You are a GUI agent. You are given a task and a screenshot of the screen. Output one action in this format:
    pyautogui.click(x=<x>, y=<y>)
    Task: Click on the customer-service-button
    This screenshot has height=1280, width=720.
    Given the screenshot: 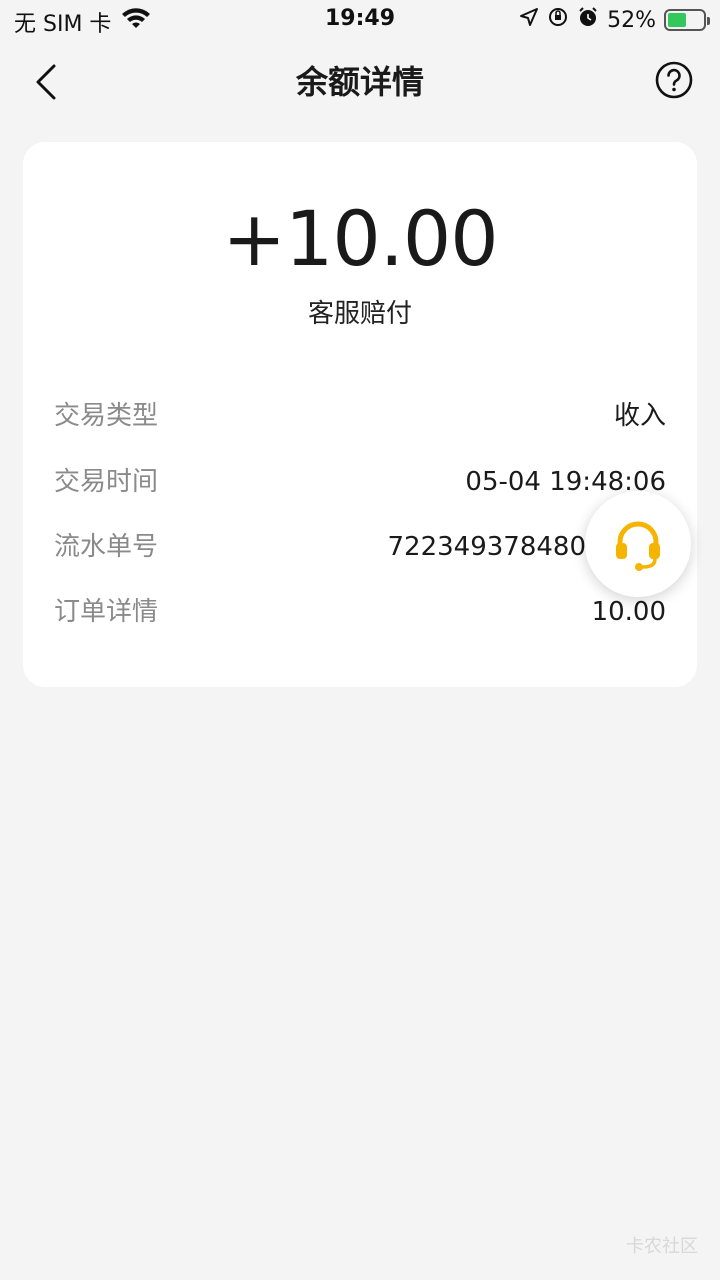 What is the action you would take?
    pyautogui.click(x=638, y=544)
    